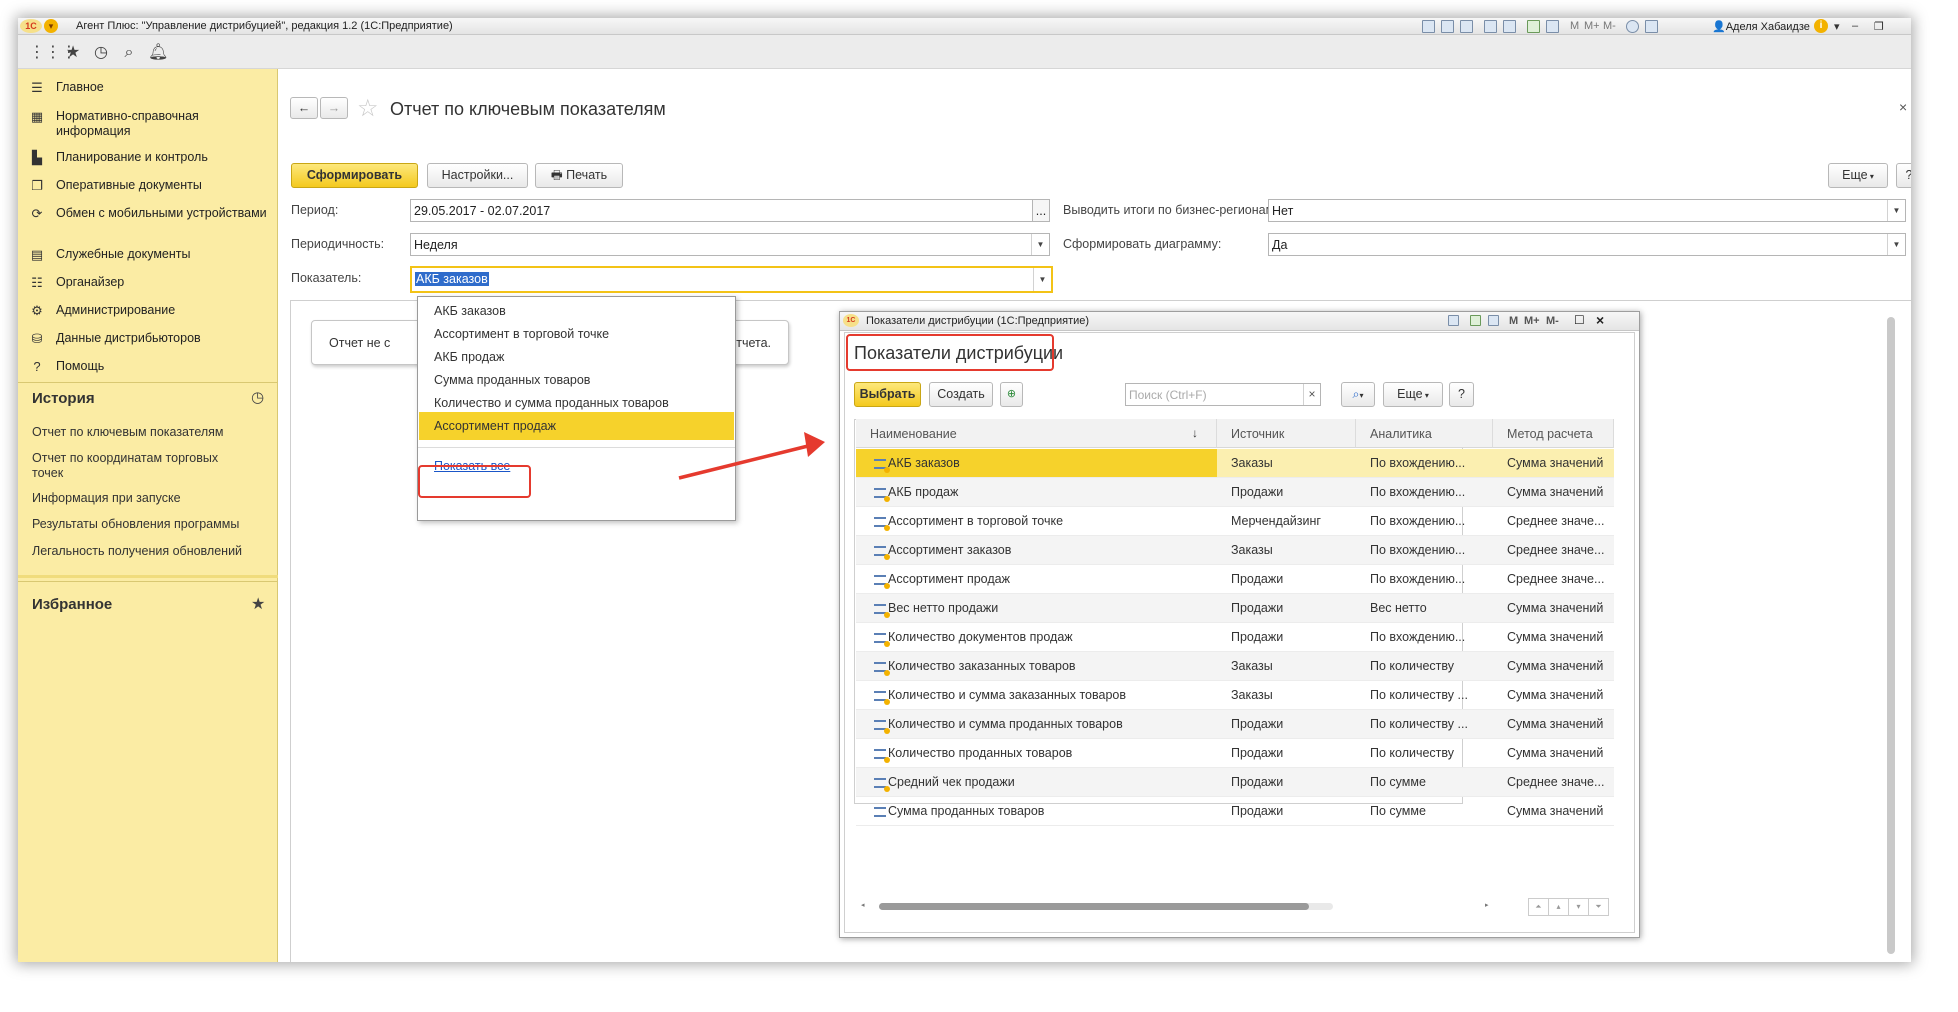 The height and width of the screenshot is (1012, 1958). I want to click on cell-source: Мерчендайзинг, so click(1276, 521).